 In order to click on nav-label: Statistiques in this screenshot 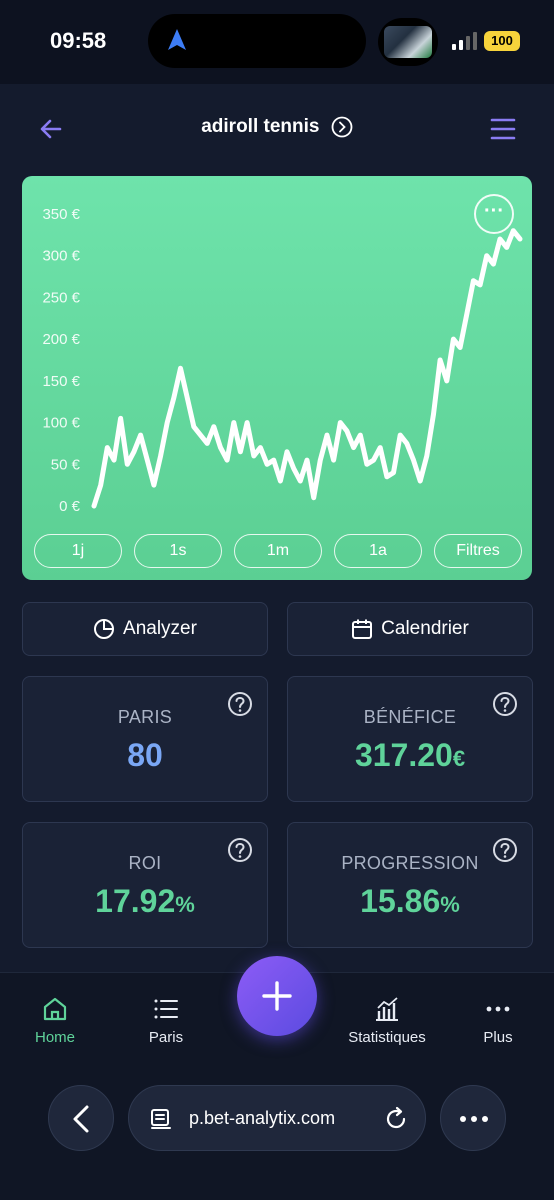, I will do `click(387, 1037)`.